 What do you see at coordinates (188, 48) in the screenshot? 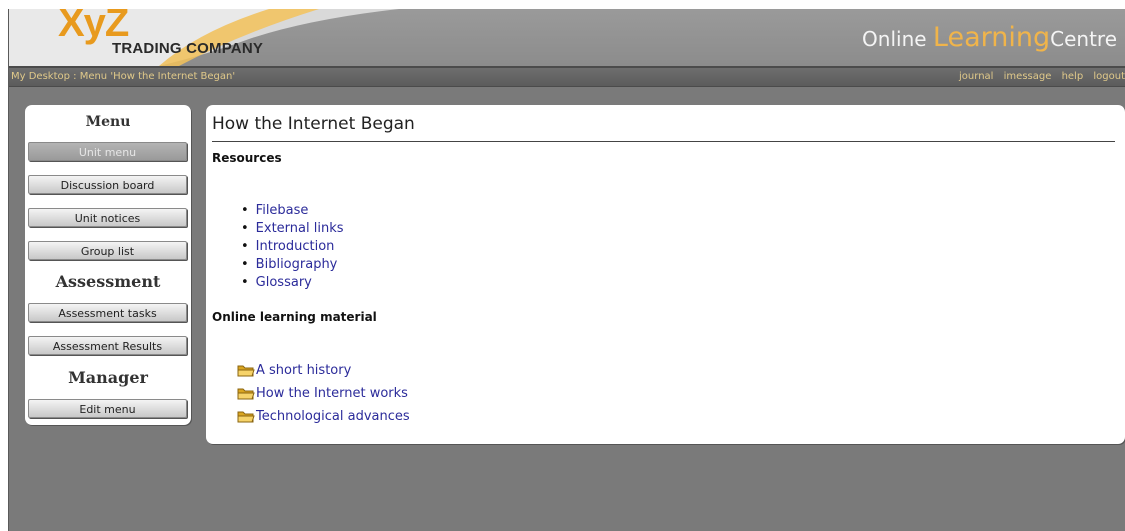
I see `logo-company-name: TRADING COMPANY` at bounding box center [188, 48].